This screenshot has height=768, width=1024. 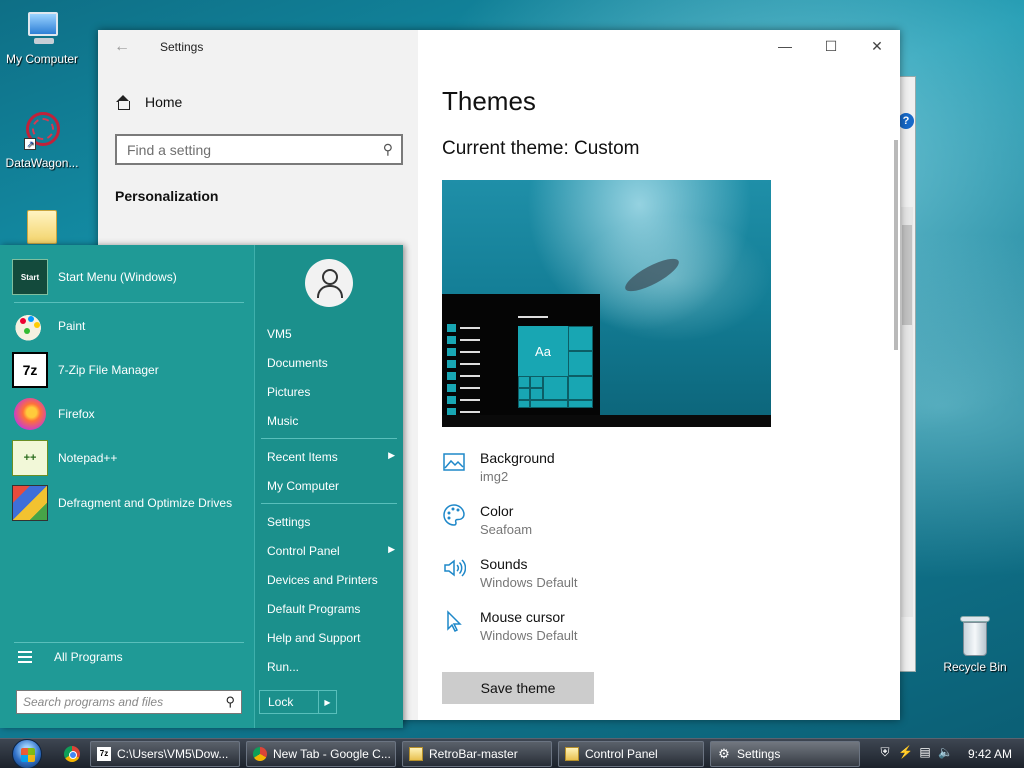 I want to click on chevron-right-icon: ▶, so click(x=327, y=702).